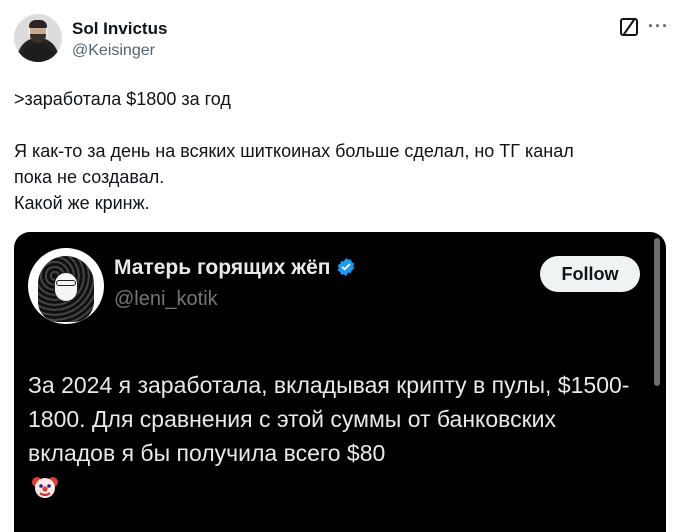  I want to click on clown-face-icon, so click(45, 487).